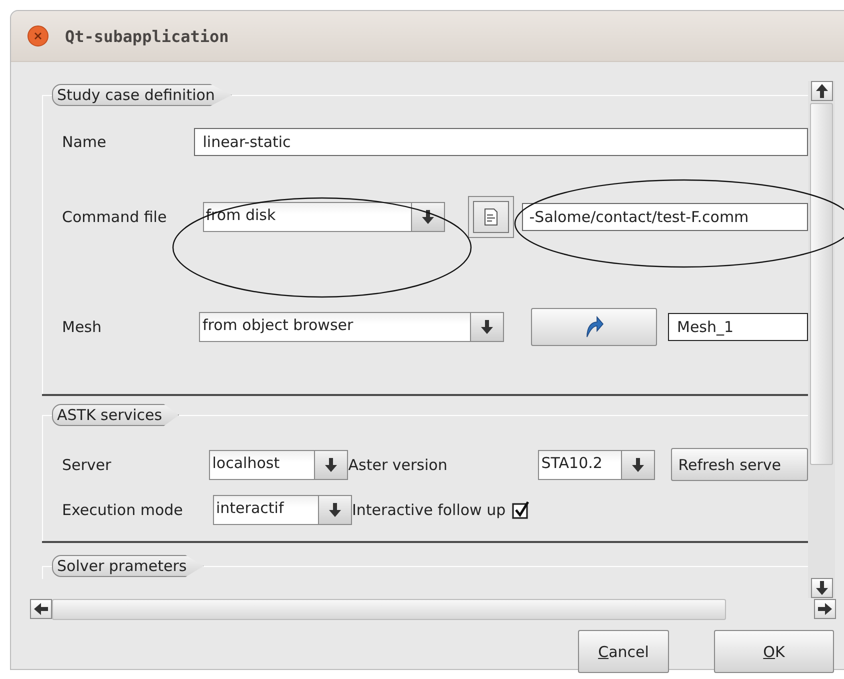 This screenshot has height=679, width=844. I want to click on refresh-button: Refresh serve, so click(739, 464).